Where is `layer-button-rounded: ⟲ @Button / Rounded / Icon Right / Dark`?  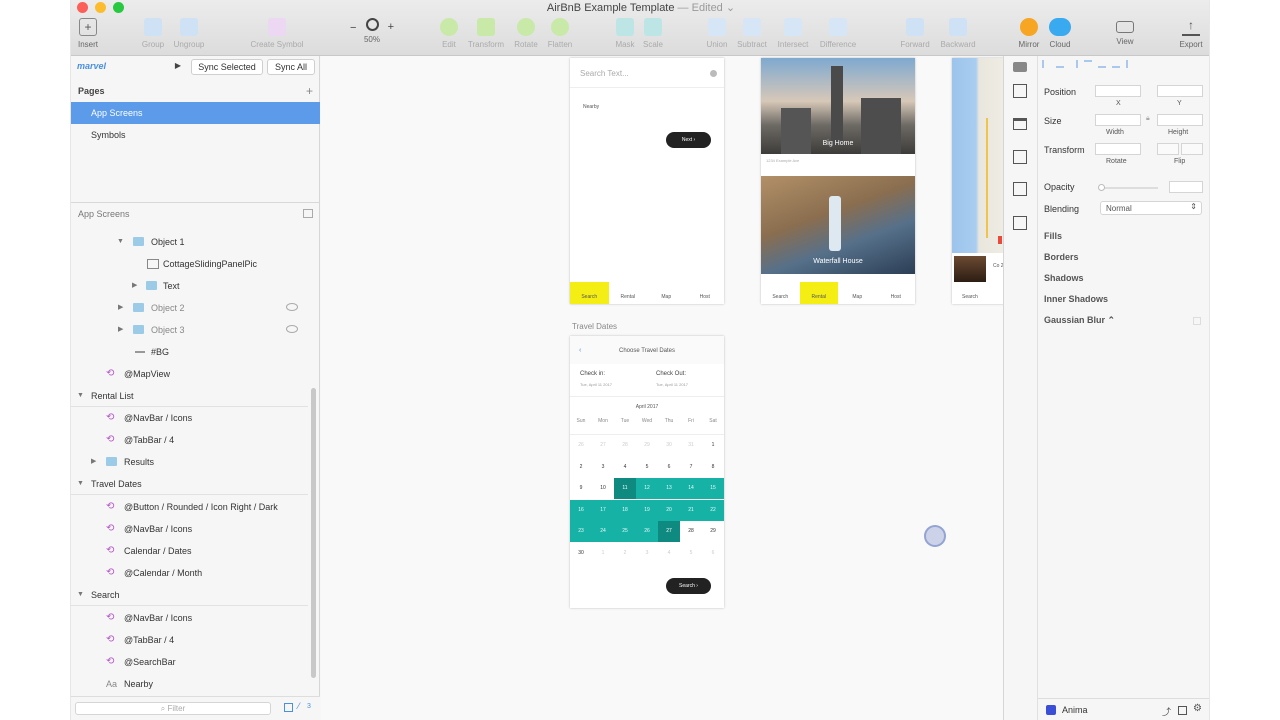 layer-button-rounded: ⟲ @Button / Rounded / Icon Right / Dark is located at coordinates (189, 507).